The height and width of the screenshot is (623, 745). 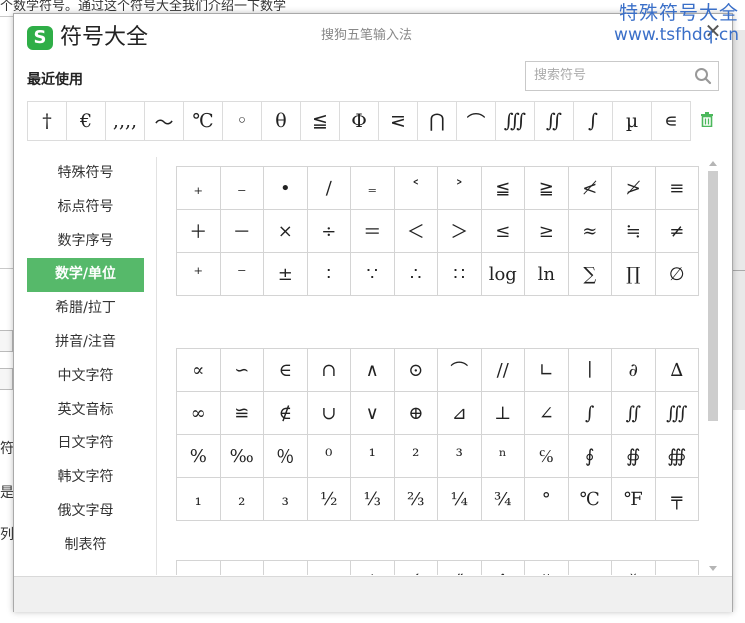 I want to click on symbol-cell: ∂, so click(x=633, y=370).